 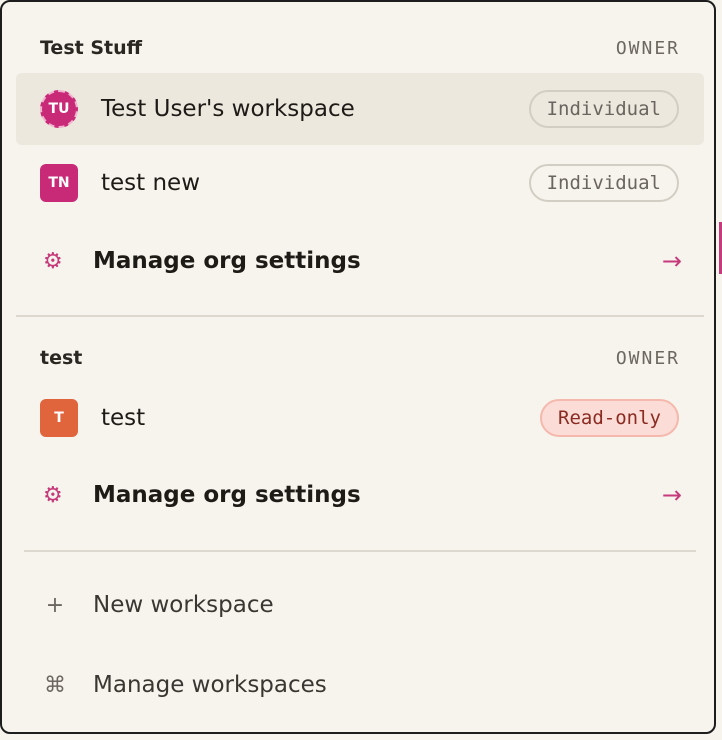 What do you see at coordinates (59, 183) in the screenshot?
I see `workspace-avatar: TN` at bounding box center [59, 183].